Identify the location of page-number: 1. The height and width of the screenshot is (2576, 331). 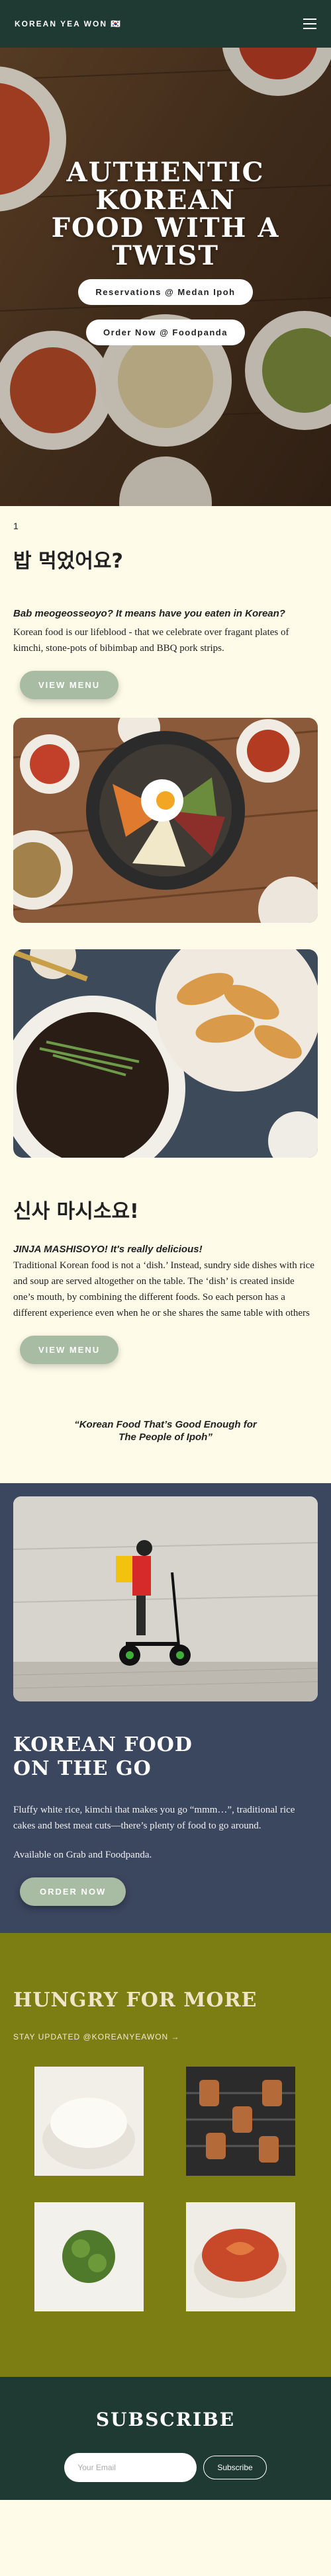
(16, 526).